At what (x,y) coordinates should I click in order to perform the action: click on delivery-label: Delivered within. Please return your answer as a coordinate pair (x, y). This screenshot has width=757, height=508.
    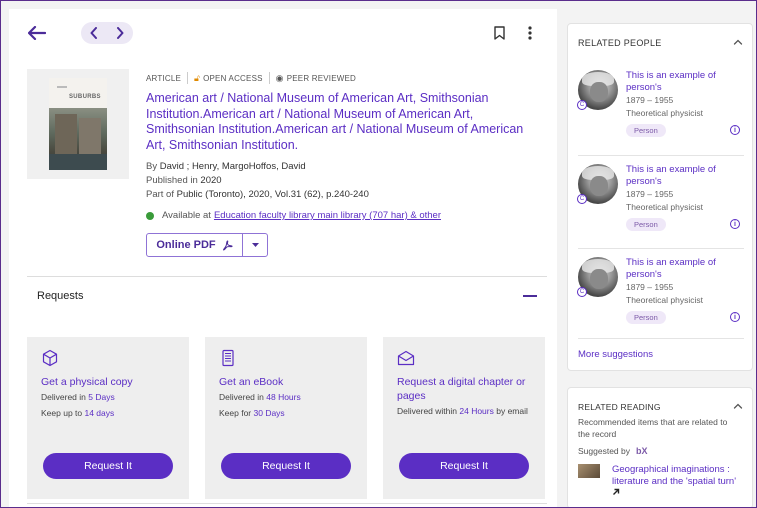
    Looking at the image, I should click on (428, 411).